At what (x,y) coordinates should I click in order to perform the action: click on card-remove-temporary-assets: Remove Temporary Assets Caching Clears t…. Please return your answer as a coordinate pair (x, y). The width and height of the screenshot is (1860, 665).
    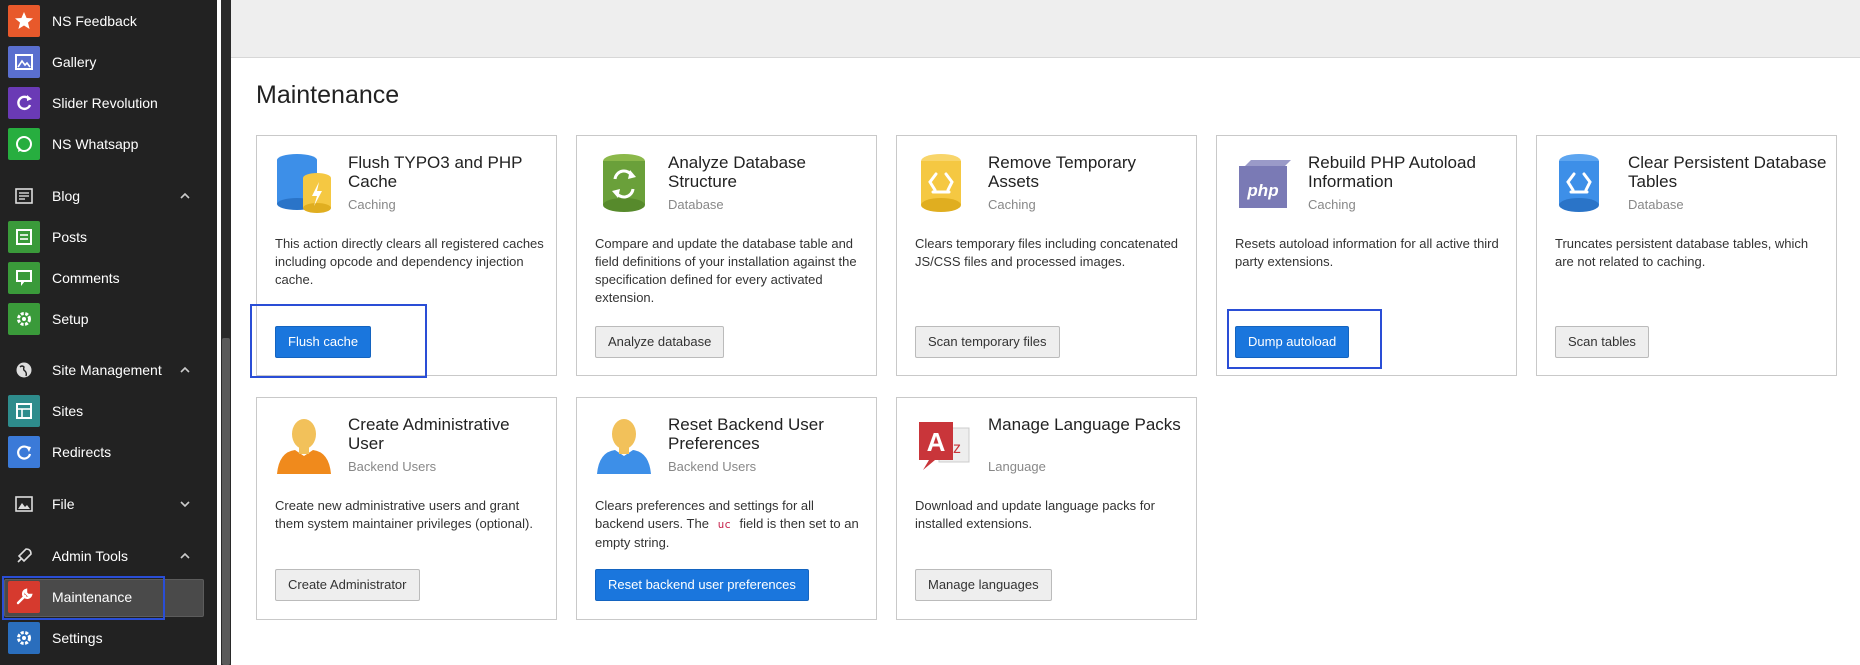
    Looking at the image, I should click on (1046, 255).